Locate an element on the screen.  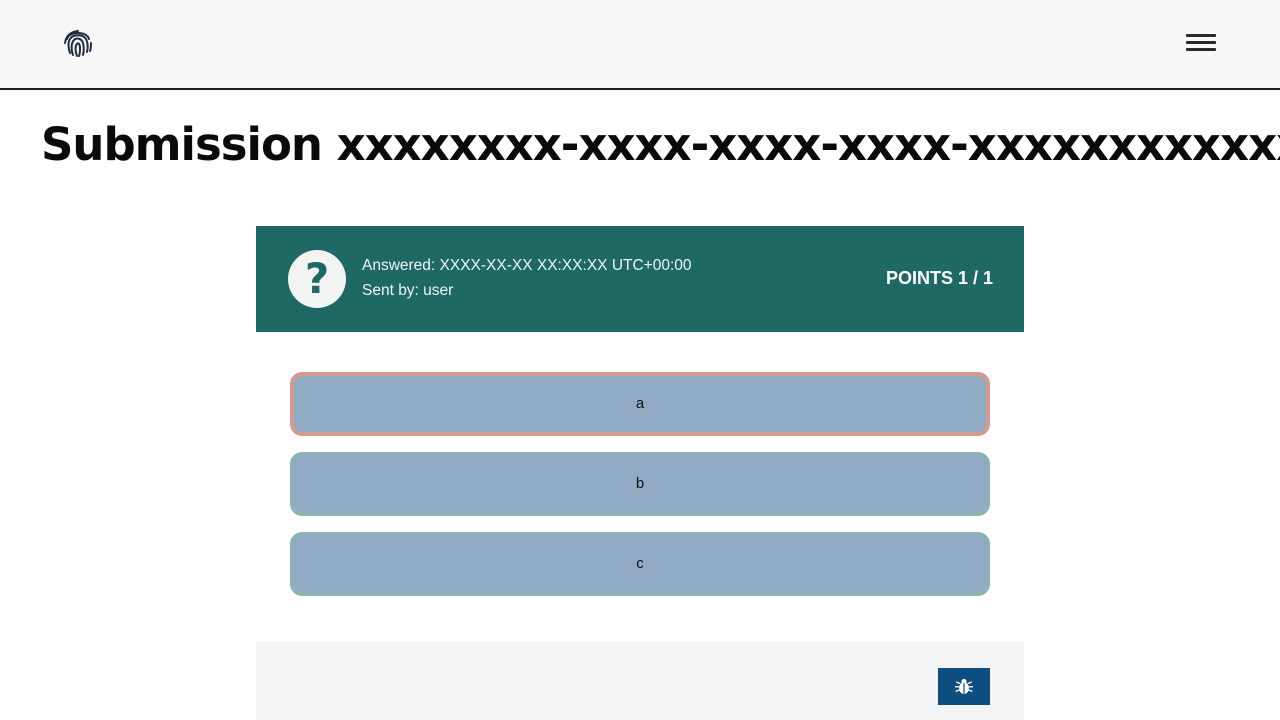
bug-report-icon is located at coordinates (964, 686).